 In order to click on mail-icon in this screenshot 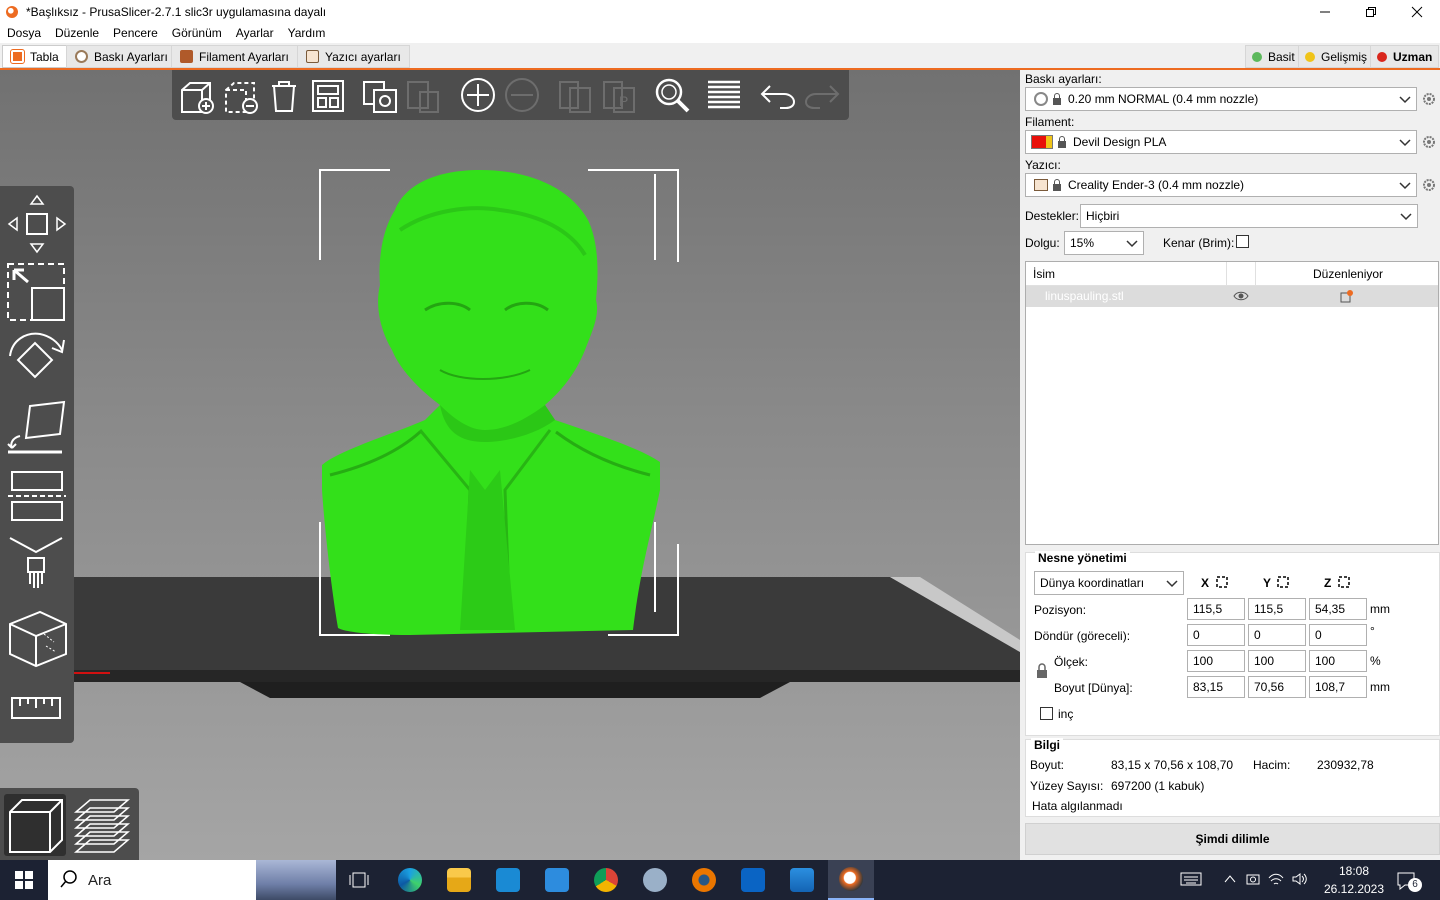, I will do `click(557, 880)`.